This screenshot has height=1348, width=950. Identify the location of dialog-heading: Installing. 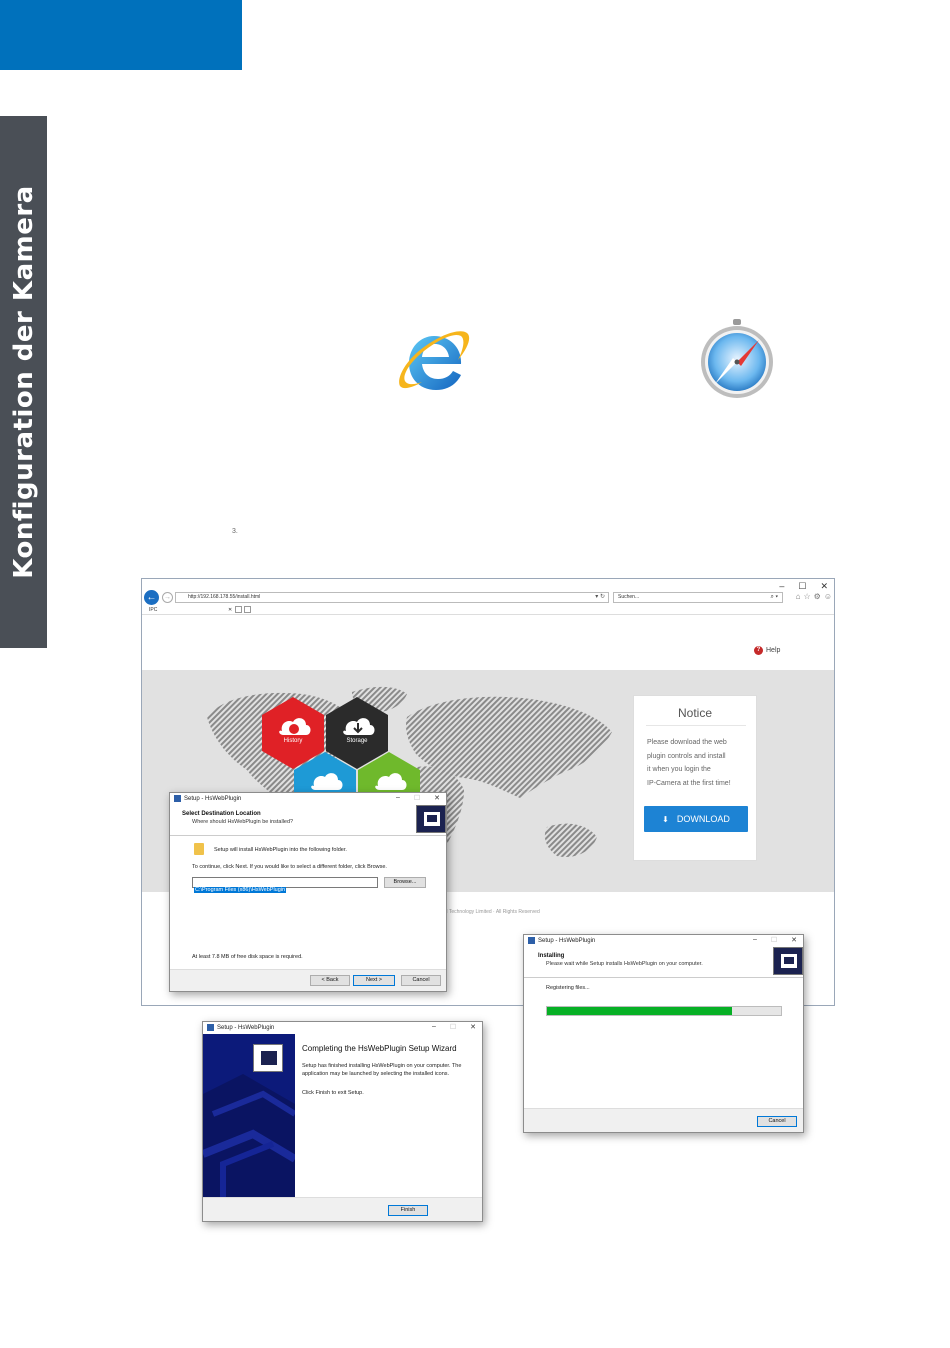
(551, 956).